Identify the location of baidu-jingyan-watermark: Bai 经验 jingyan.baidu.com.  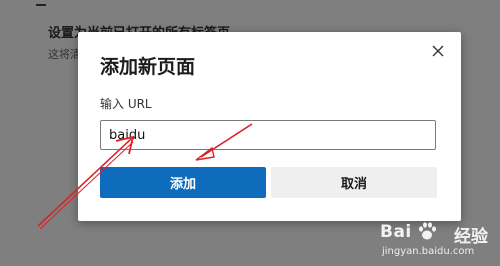
(435, 241).